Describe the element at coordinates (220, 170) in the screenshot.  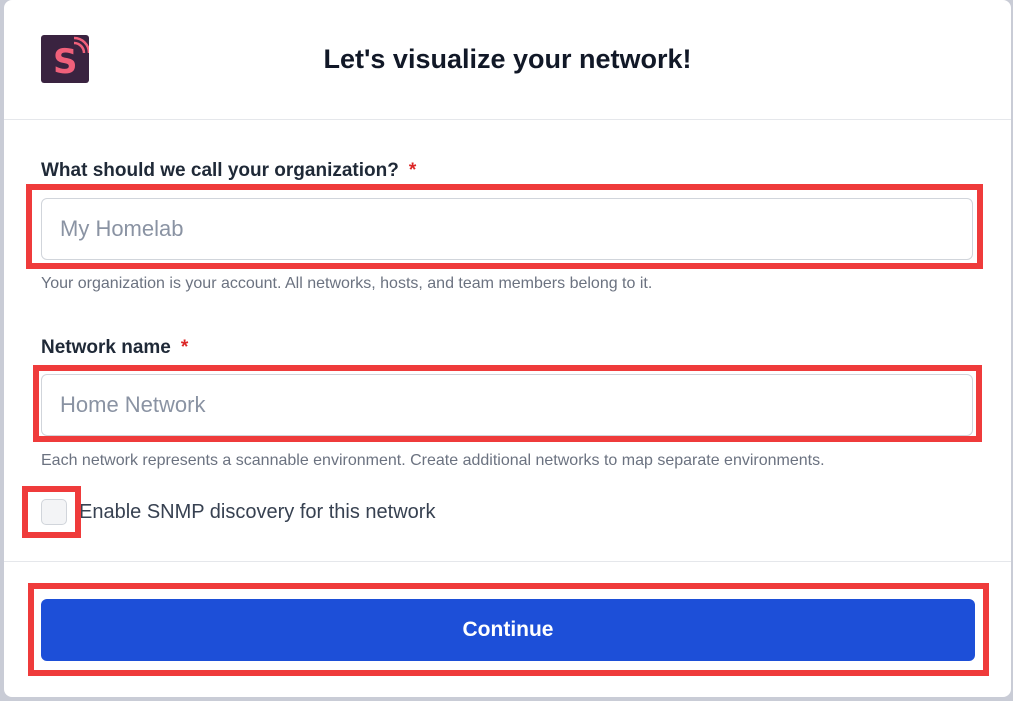
I see `organization-label-text: What should we call your organization?` at that location.